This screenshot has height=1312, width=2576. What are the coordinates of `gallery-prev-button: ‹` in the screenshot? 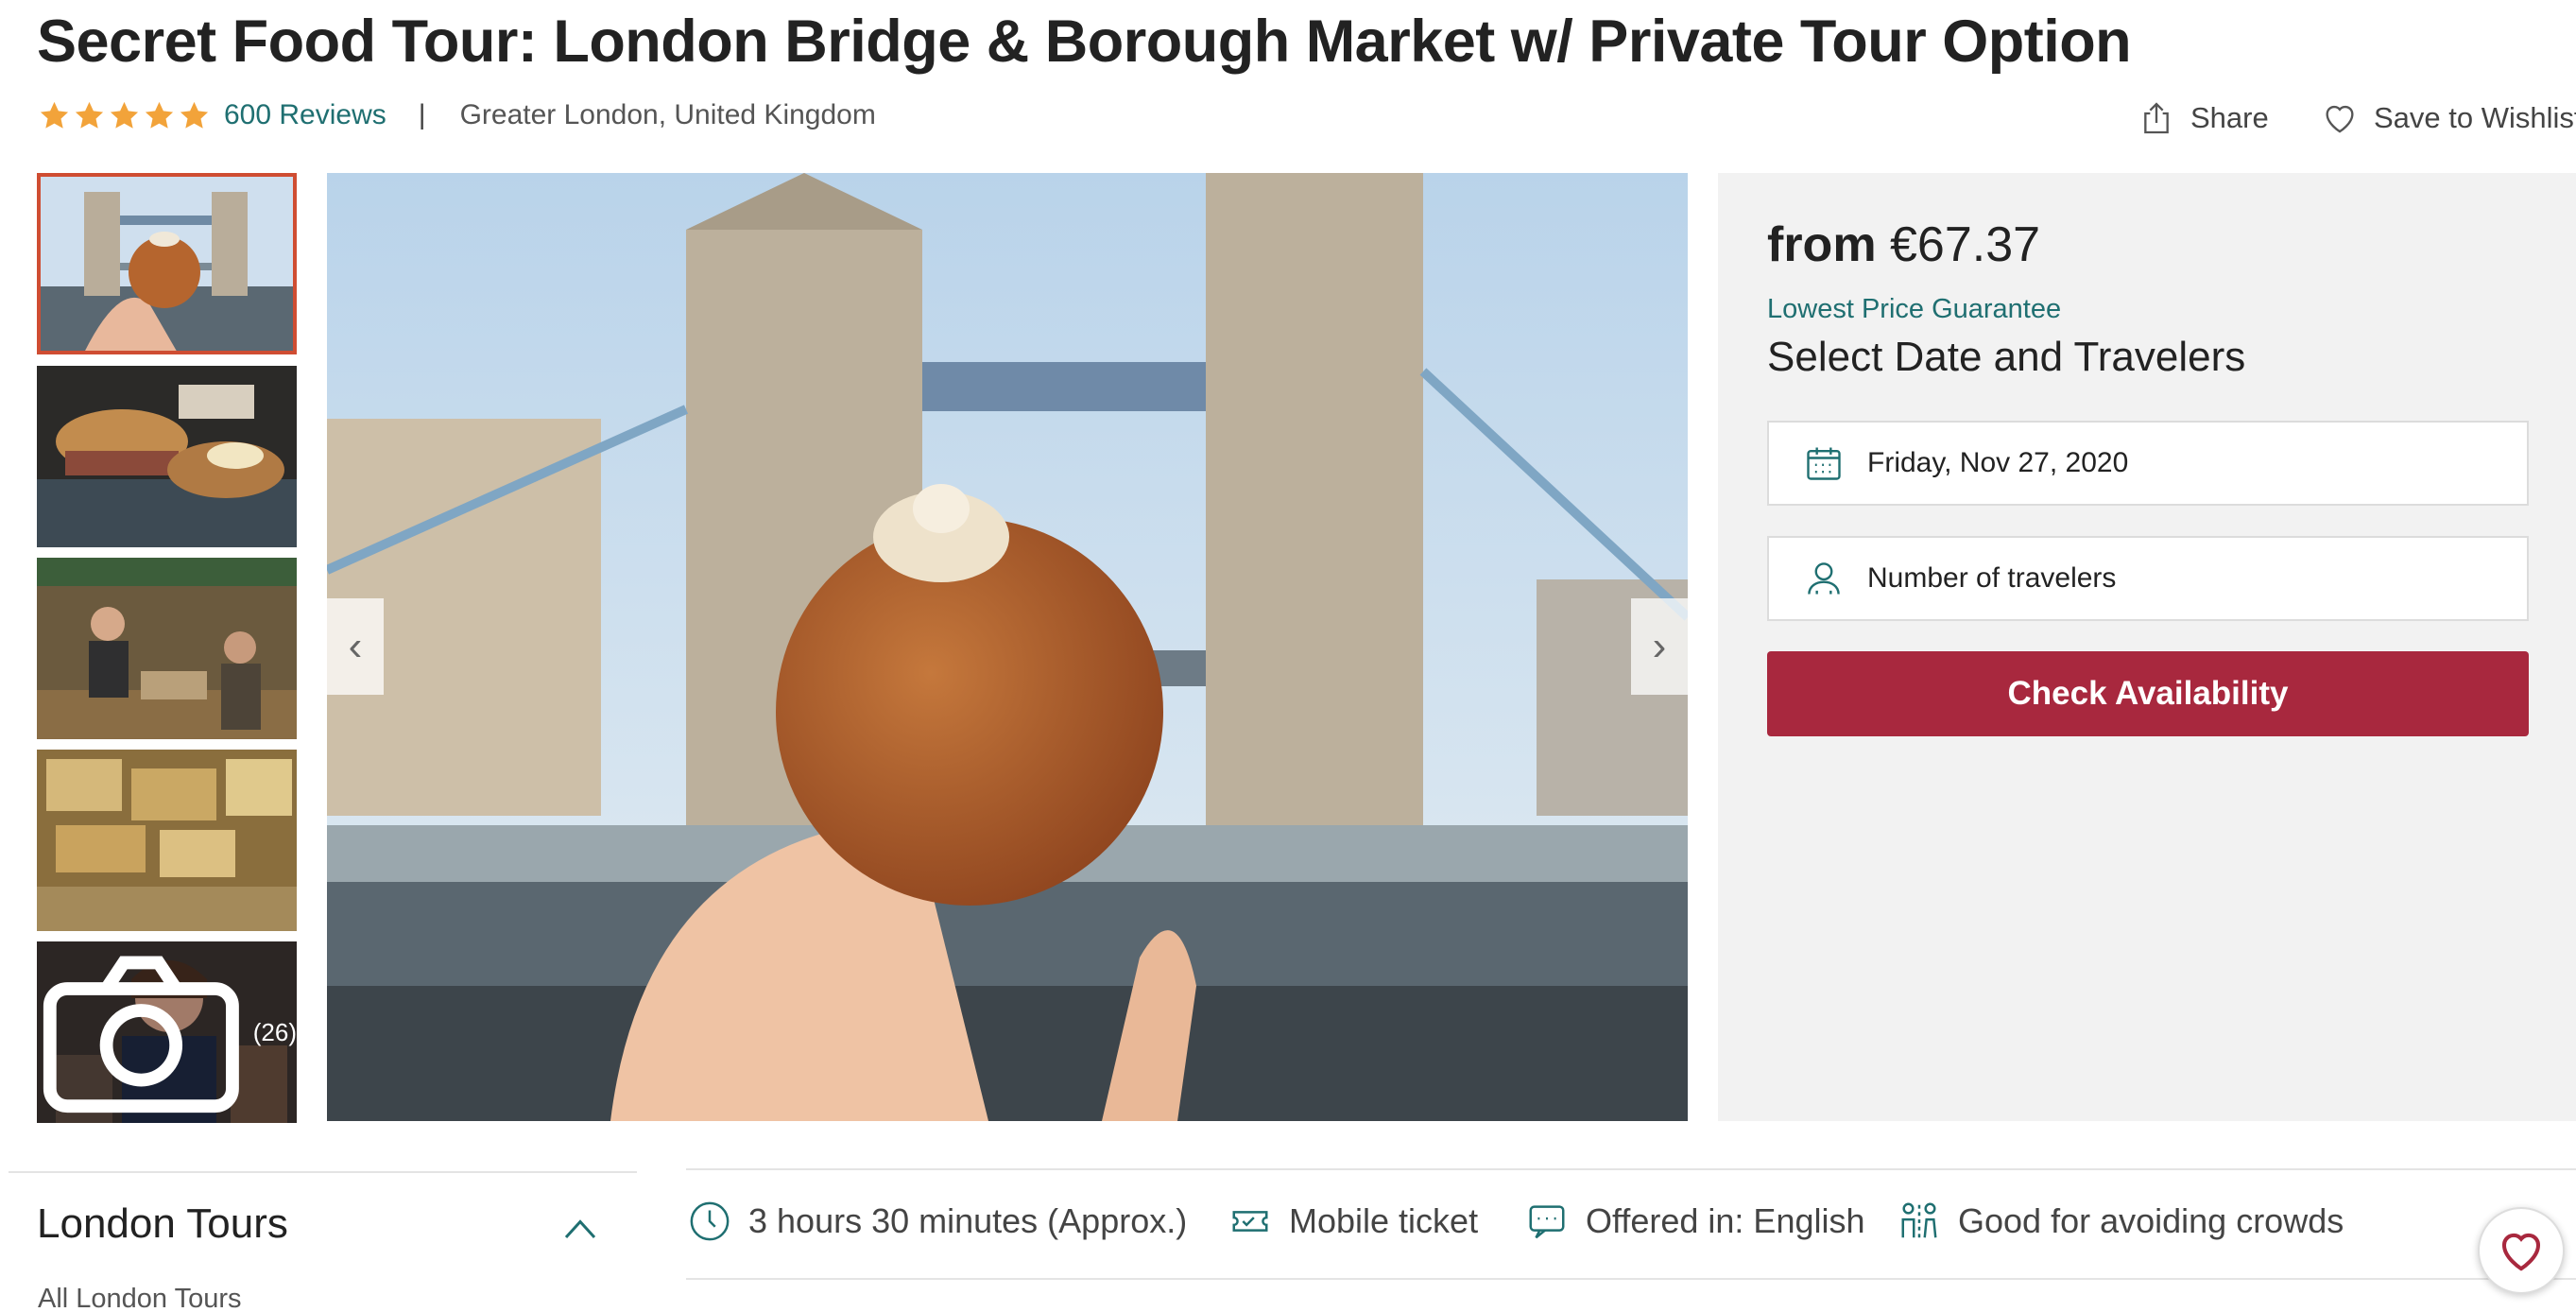 It's located at (355, 646).